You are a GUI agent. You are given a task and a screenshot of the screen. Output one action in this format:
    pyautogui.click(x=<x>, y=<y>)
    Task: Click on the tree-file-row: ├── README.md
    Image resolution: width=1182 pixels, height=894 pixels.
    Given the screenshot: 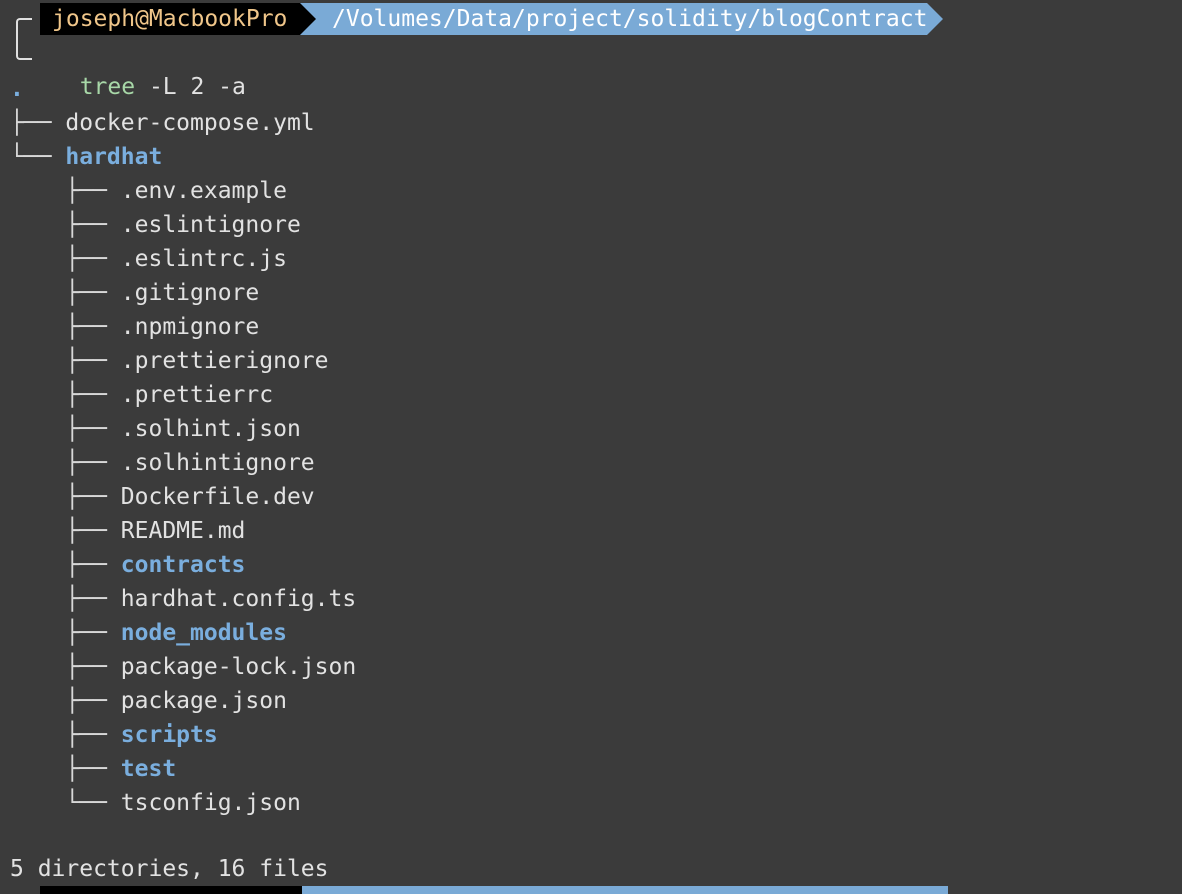 What is the action you would take?
    pyautogui.click(x=127, y=531)
    